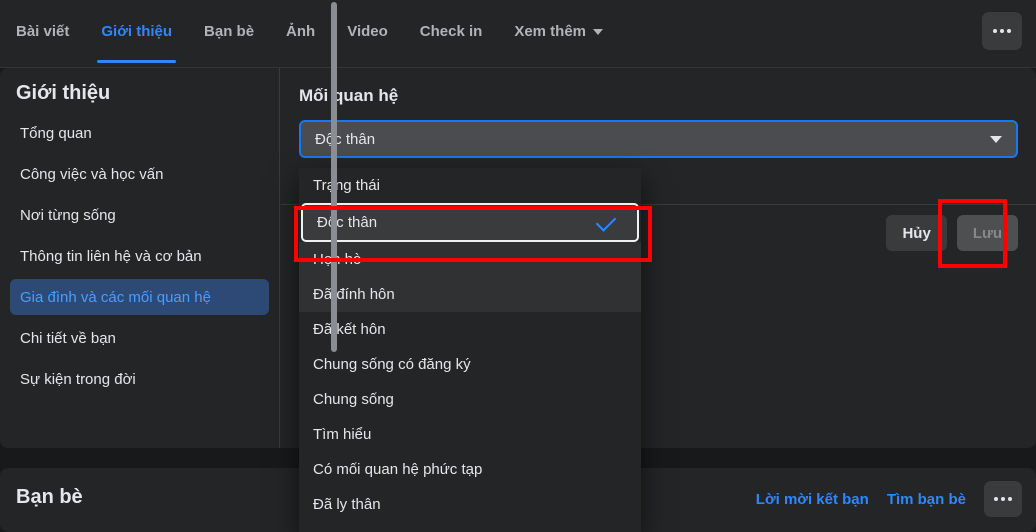 This screenshot has height=532, width=1036. I want to click on dropdown-option-6: Chung sống, so click(470, 399).